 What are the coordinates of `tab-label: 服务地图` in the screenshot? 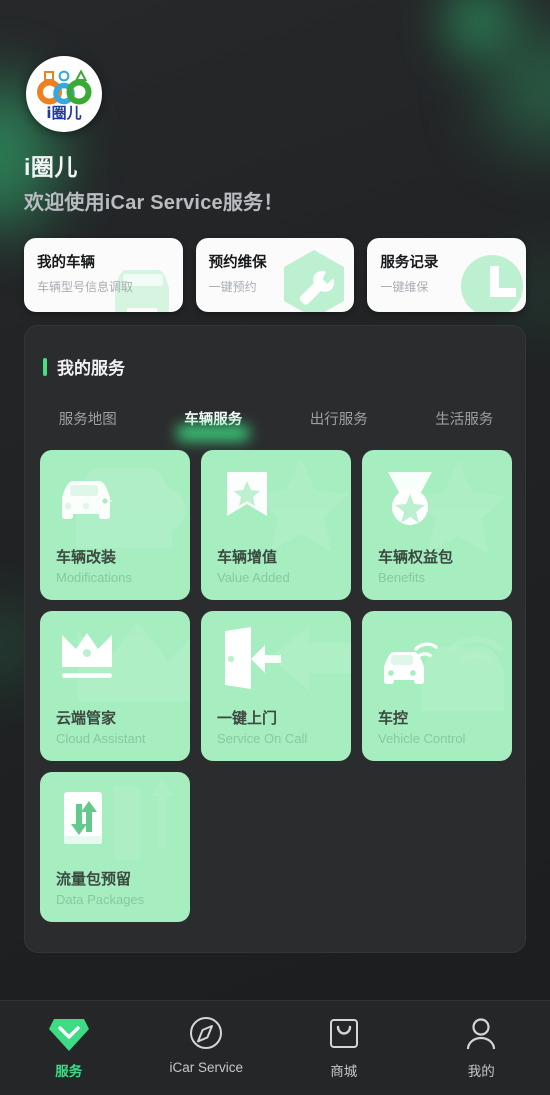 It's located at (87, 420).